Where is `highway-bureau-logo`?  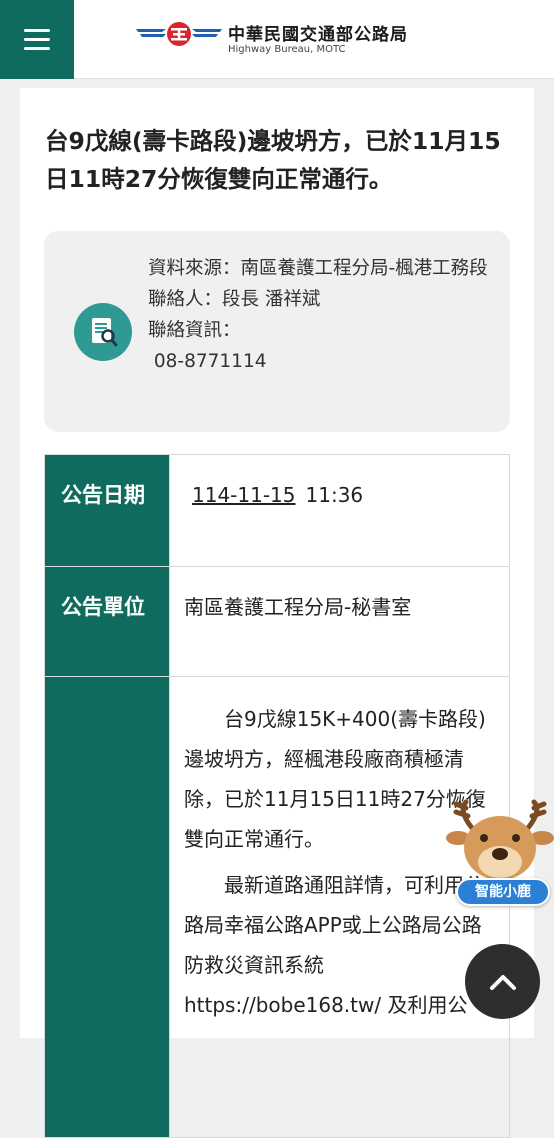
highway-bureau-logo is located at coordinates (179, 34).